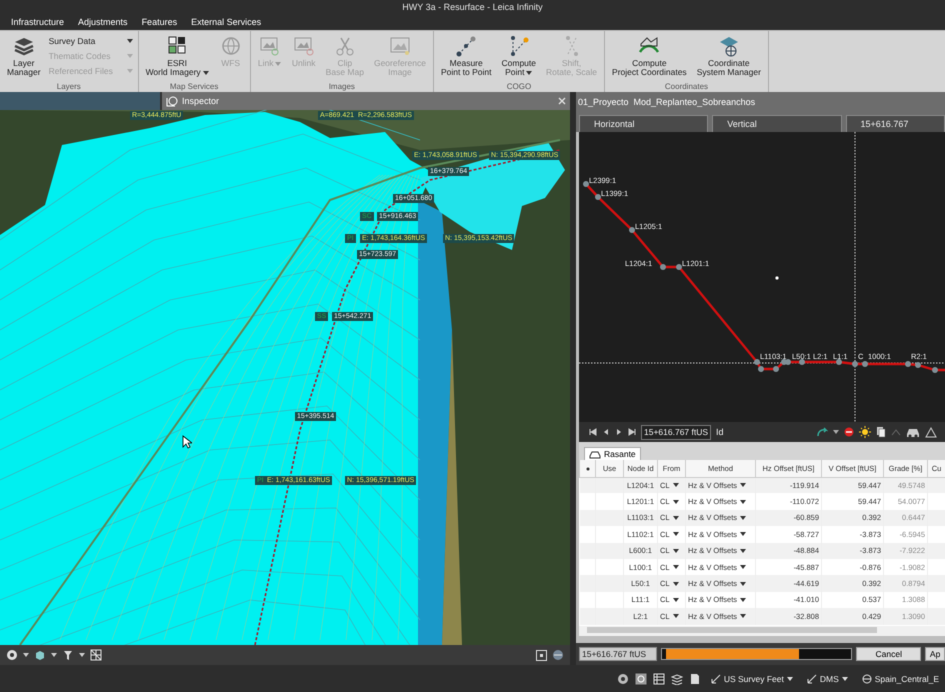 This screenshot has width=945, height=692. Describe the element at coordinates (103, 22) in the screenshot. I see `menu-tab: Adjustments` at that location.